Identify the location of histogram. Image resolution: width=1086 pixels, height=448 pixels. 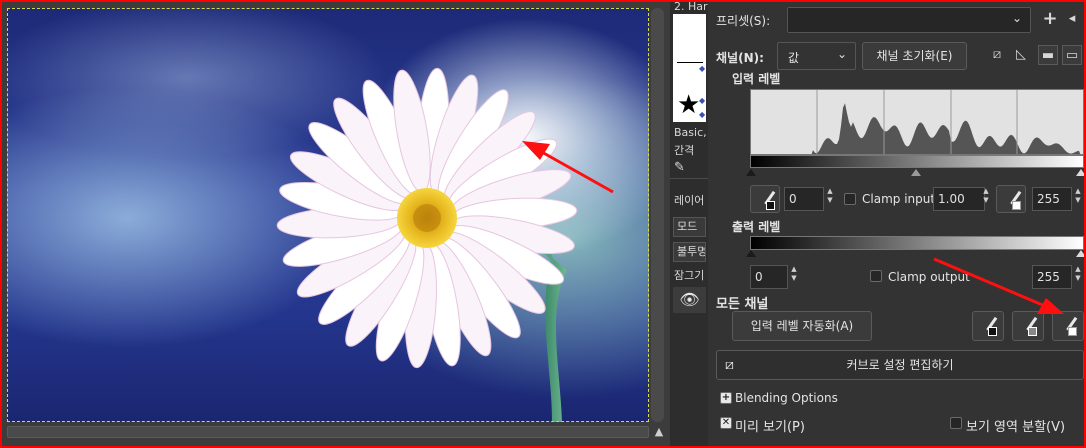
(917, 122).